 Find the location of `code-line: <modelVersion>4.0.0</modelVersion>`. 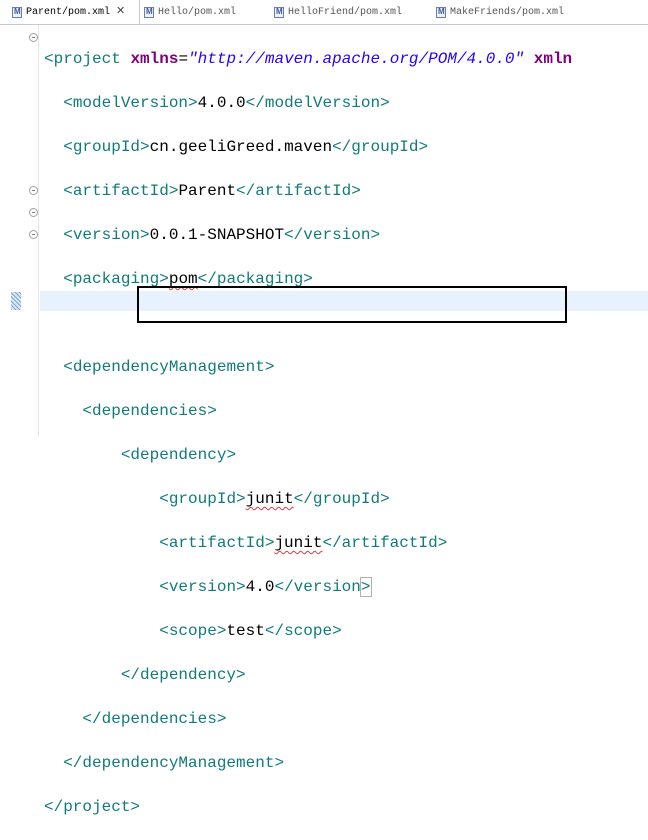

code-line: <modelVersion>4.0.0</modelVersion> is located at coordinates (226, 103).